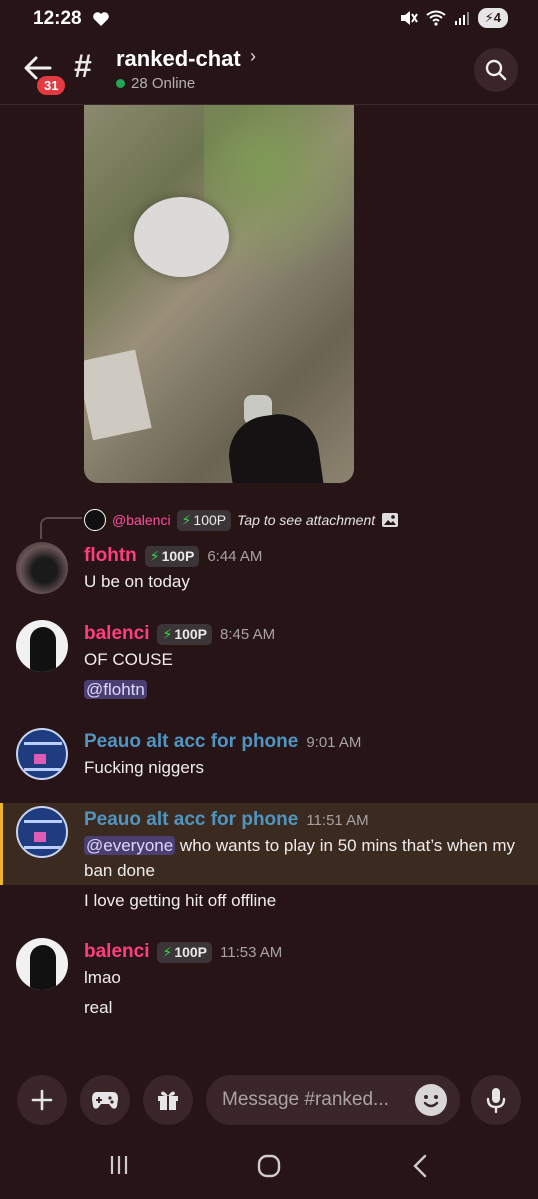 This screenshot has height=1199, width=538. I want to click on avatar-flohtn, so click(42, 568).